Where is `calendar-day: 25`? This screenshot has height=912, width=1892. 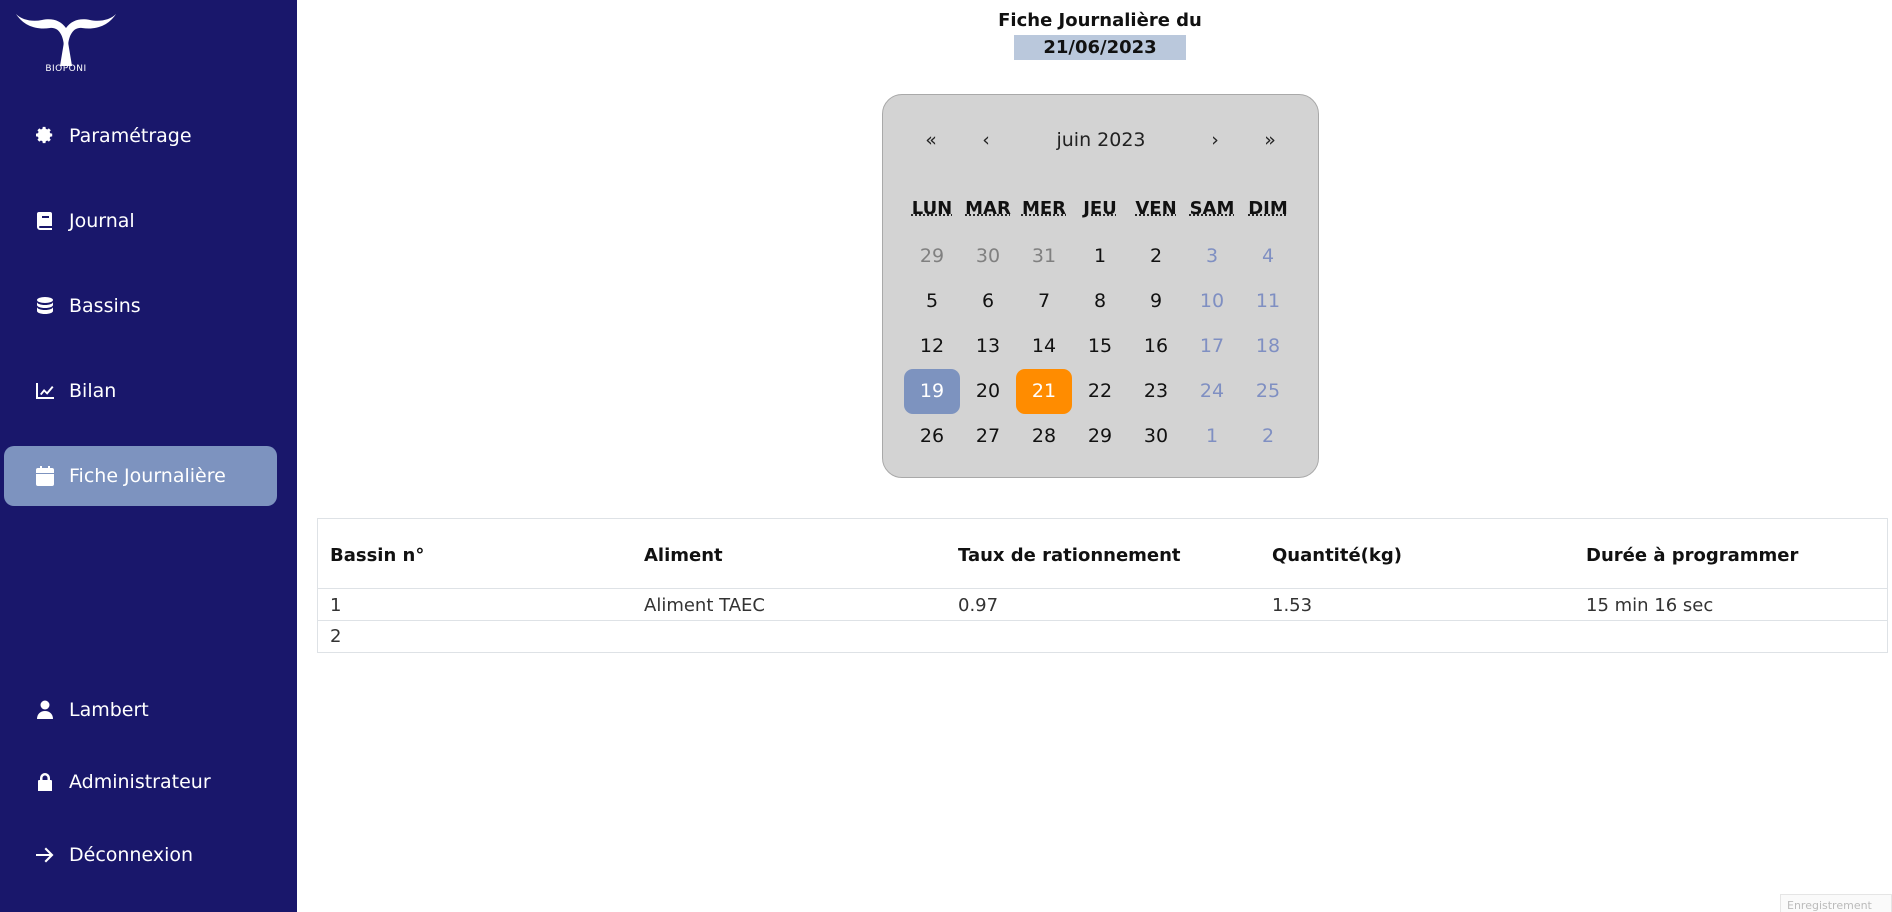
calendar-day: 25 is located at coordinates (1268, 391).